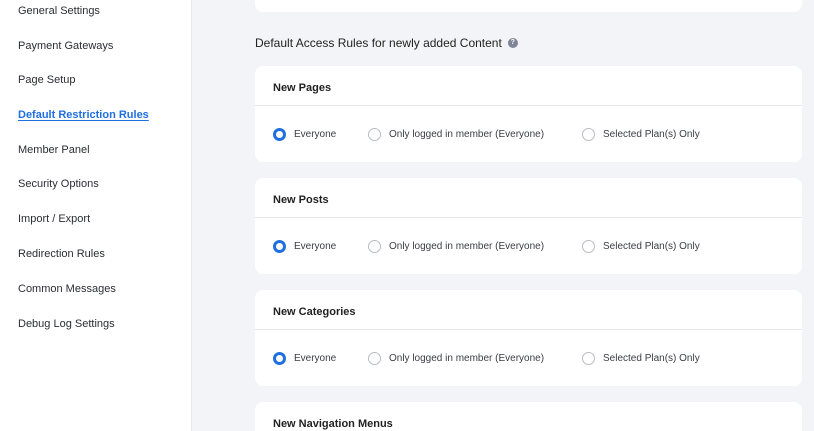 The image size is (814, 431). I want to click on sidebar-item-general-settings: General Settings, so click(59, 11).